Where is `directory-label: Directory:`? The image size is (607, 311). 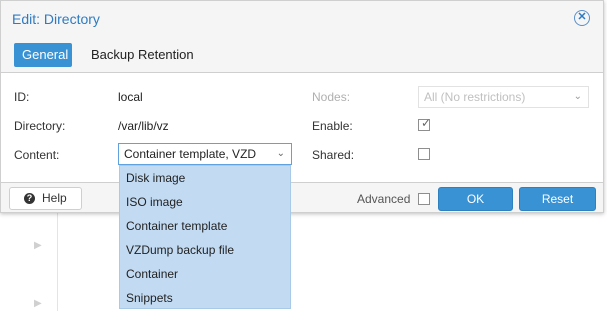 directory-label: Directory: is located at coordinates (40, 126).